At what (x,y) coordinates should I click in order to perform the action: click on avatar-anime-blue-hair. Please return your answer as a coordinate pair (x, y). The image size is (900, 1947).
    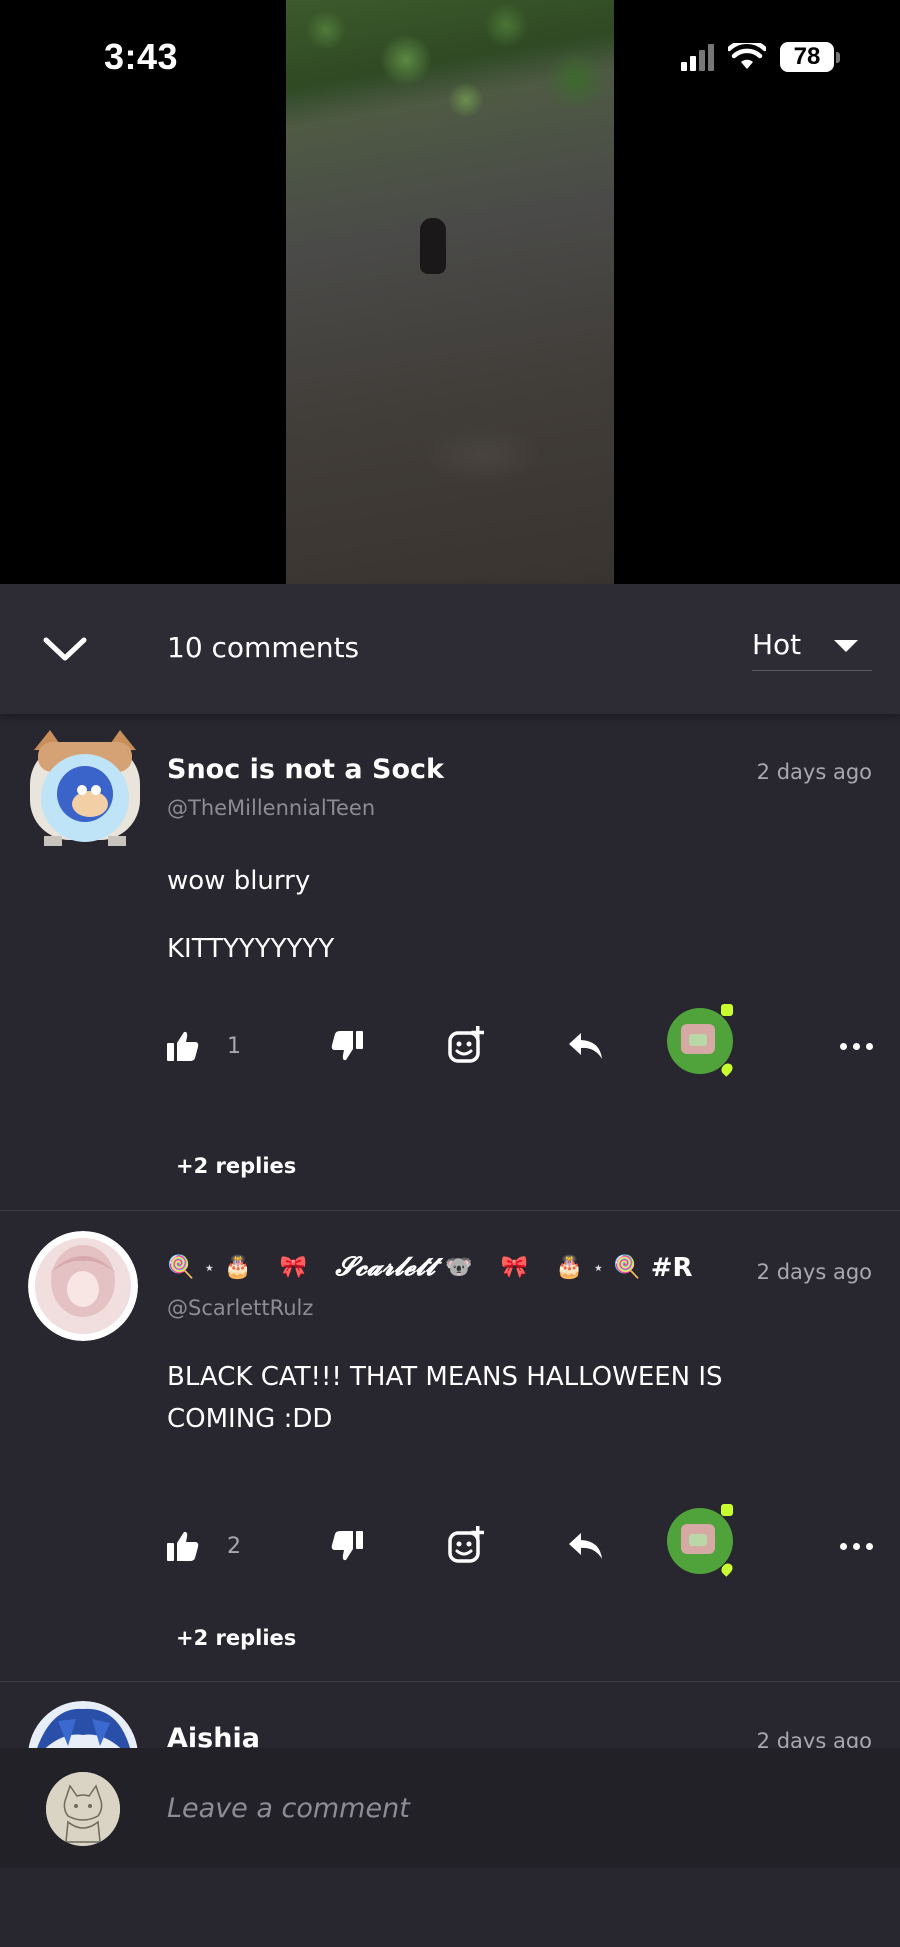
    Looking at the image, I should click on (83, 1724).